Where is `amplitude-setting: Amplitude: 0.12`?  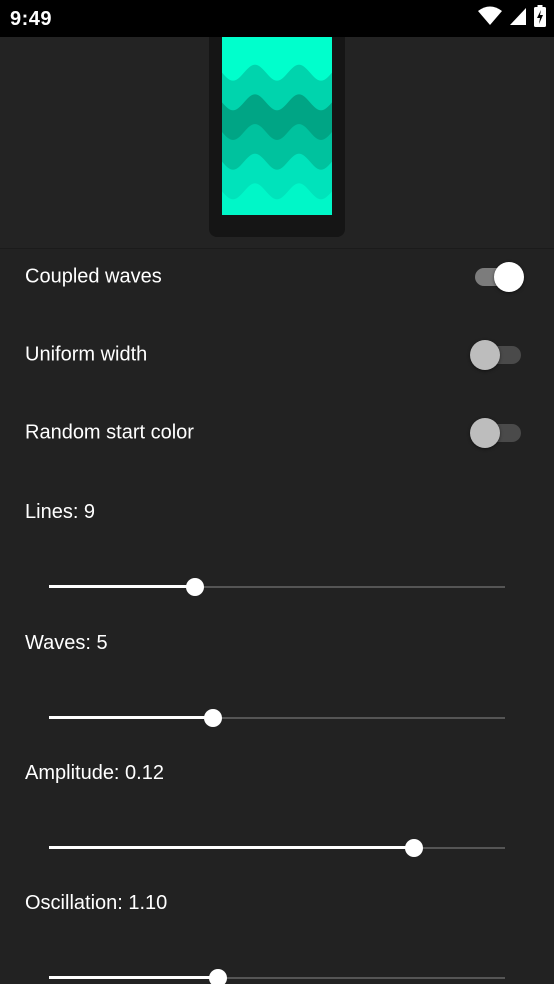
amplitude-setting: Amplitude: 0.12 is located at coordinates (277, 827).